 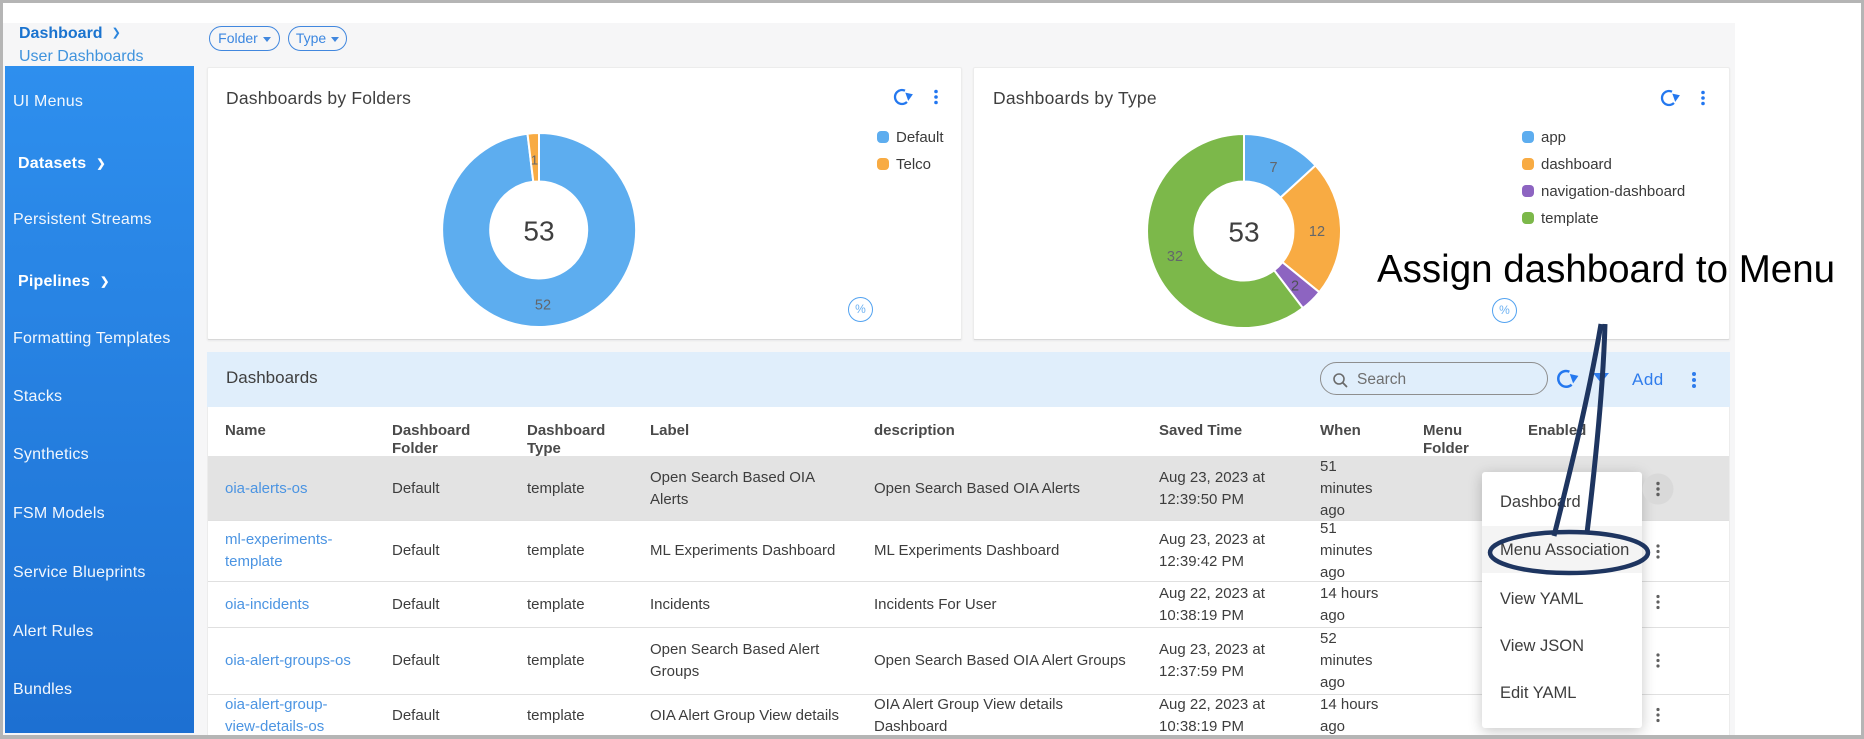 What do you see at coordinates (1606, 269) in the screenshot?
I see `svg-text: Assign dashboard to Menu` at bounding box center [1606, 269].